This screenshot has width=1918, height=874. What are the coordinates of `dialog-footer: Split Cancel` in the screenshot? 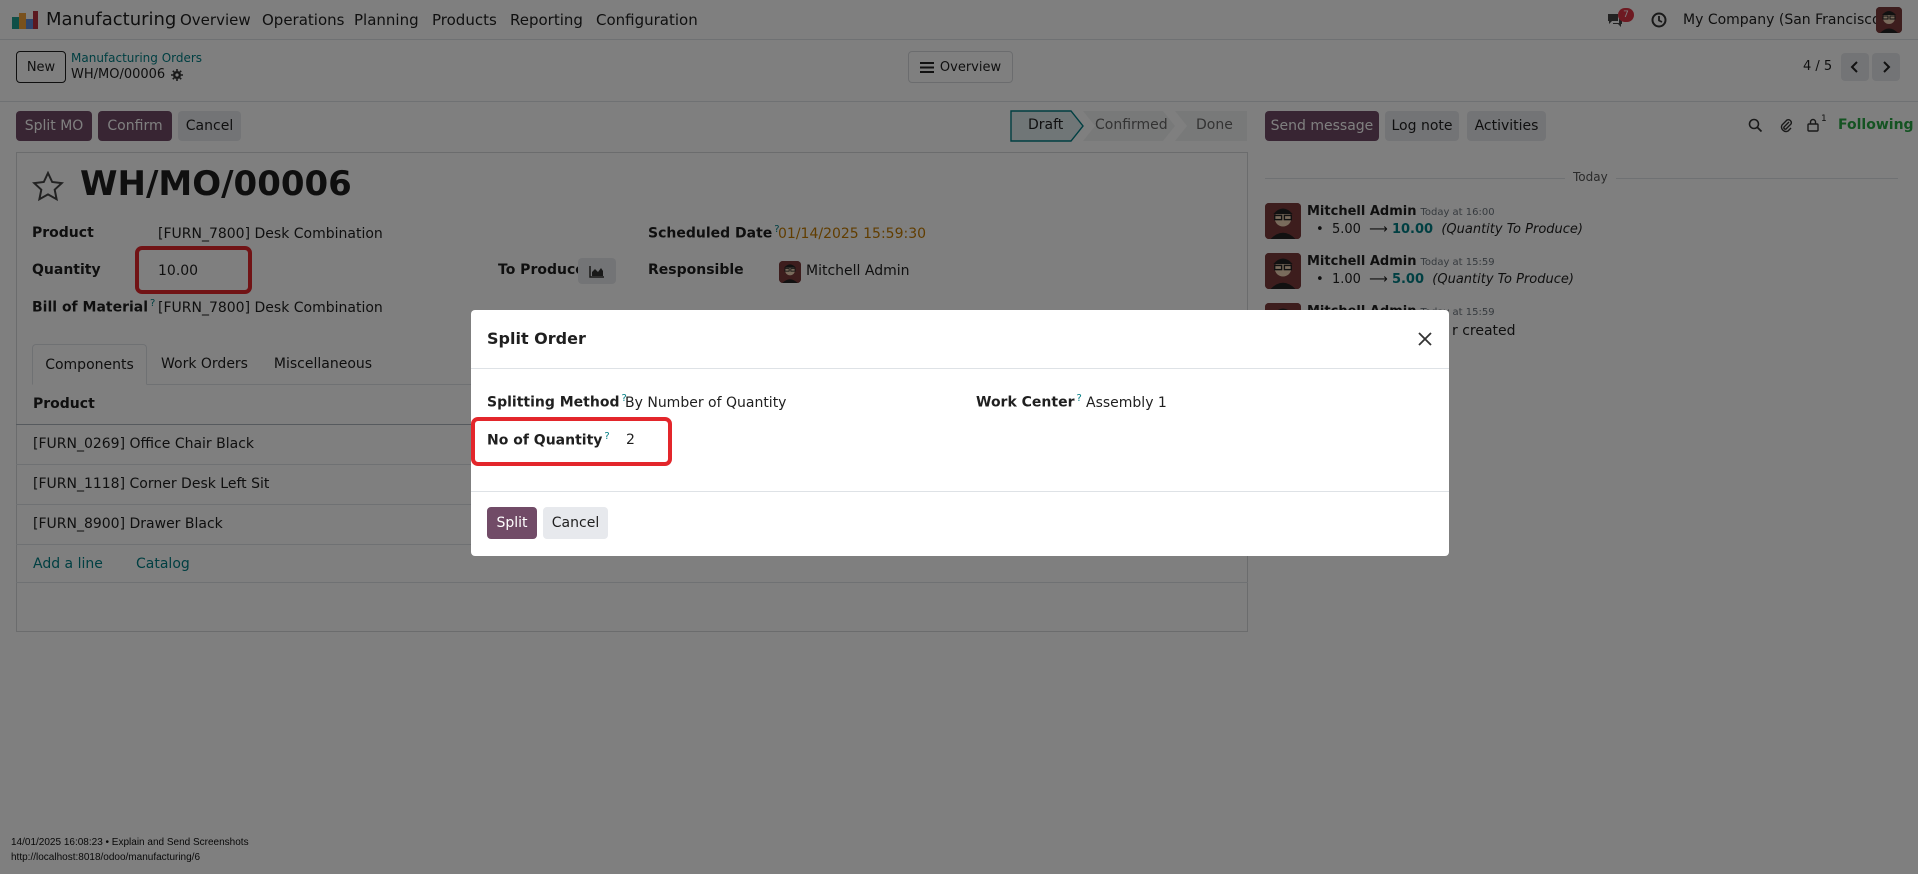 It's located at (960, 523).